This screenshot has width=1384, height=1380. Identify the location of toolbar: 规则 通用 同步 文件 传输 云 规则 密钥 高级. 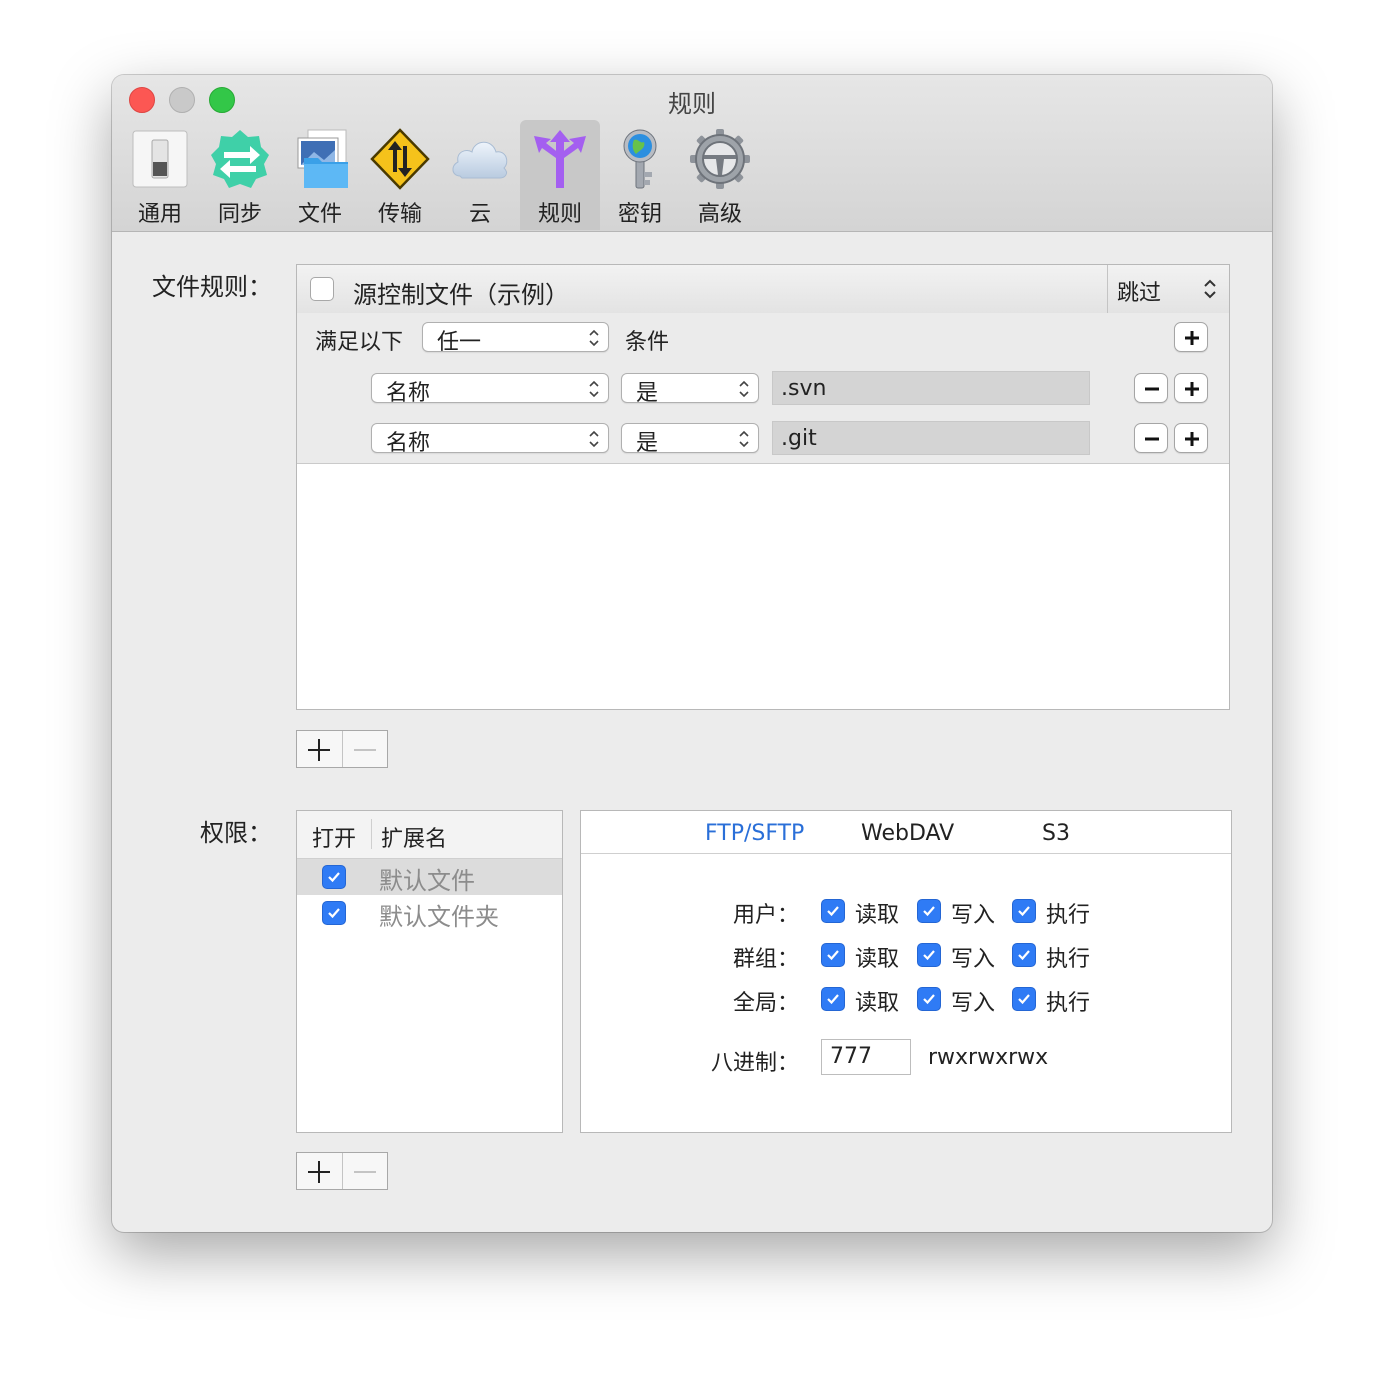
(692, 153).